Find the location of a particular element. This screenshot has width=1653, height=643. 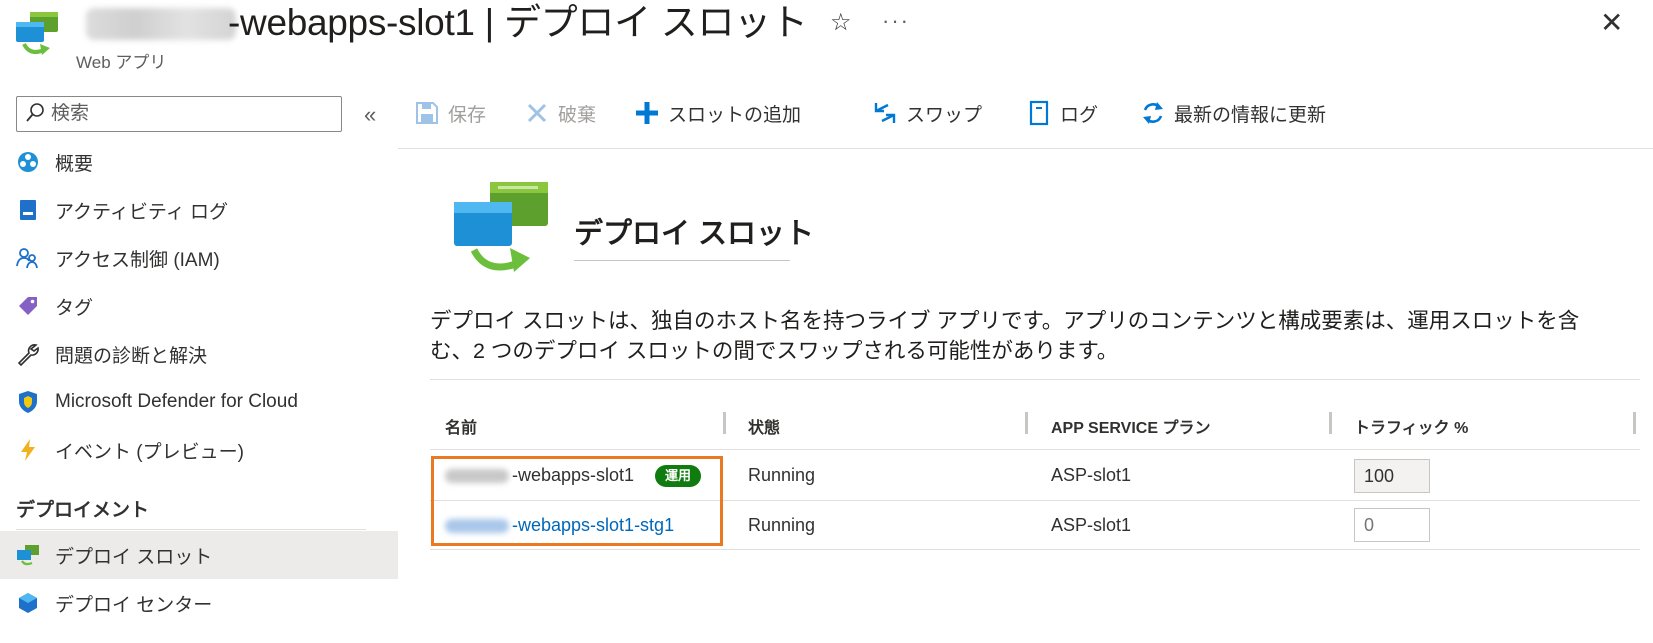

nav-item-tags: タグ is located at coordinates (199, 306).